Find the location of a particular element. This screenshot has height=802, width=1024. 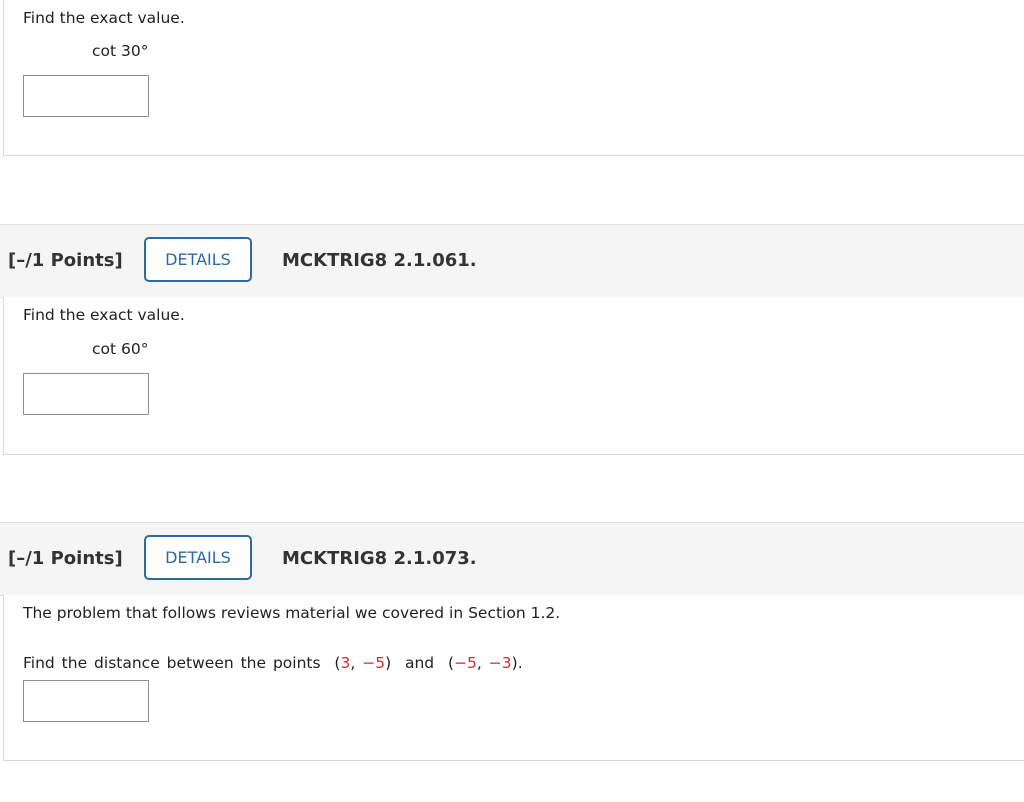

question-2-header: [–/1 Points] DETAILS MCKTRIG8 2.1.061. is located at coordinates (512, 261).